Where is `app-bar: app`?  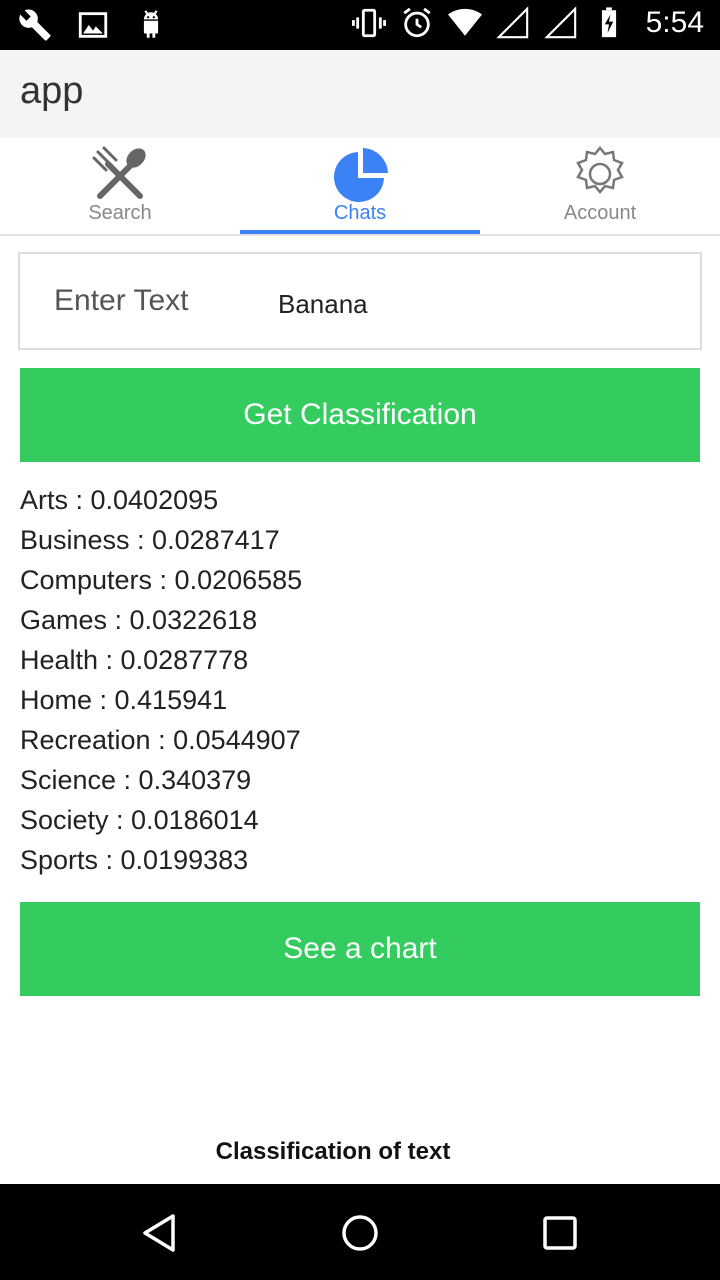
app-bar: app is located at coordinates (360, 94).